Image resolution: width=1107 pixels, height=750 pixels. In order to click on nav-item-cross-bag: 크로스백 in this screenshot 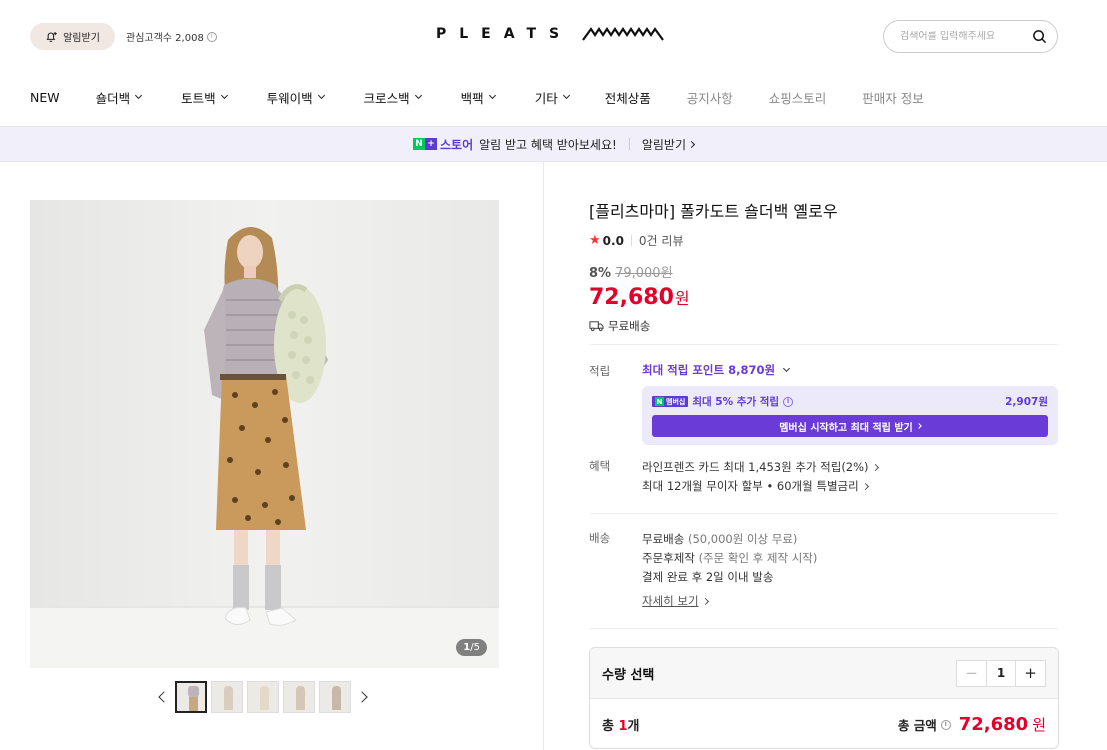, I will do `click(393, 97)`.